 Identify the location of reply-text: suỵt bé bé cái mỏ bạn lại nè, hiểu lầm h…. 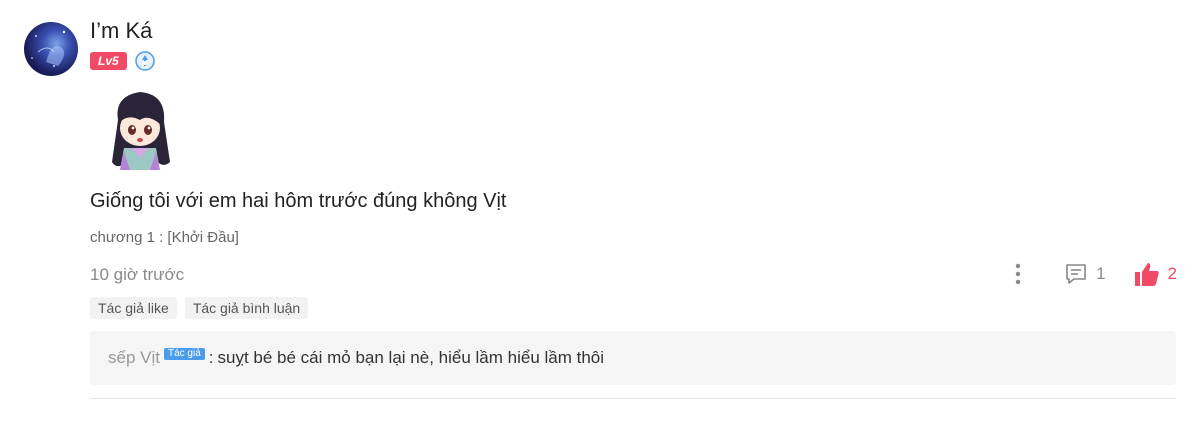
(411, 357).